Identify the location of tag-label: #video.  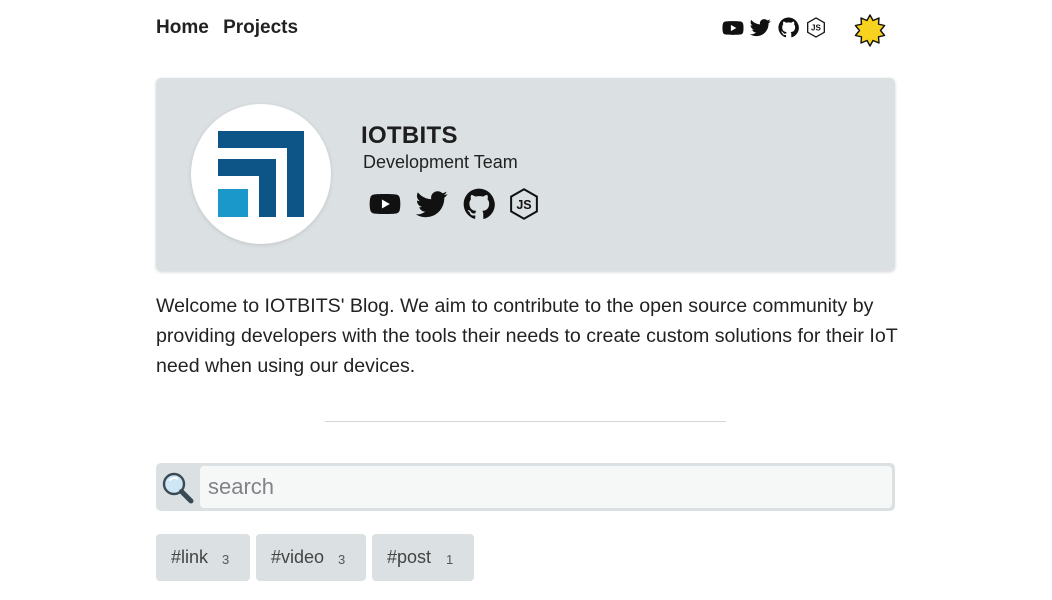
(298, 557).